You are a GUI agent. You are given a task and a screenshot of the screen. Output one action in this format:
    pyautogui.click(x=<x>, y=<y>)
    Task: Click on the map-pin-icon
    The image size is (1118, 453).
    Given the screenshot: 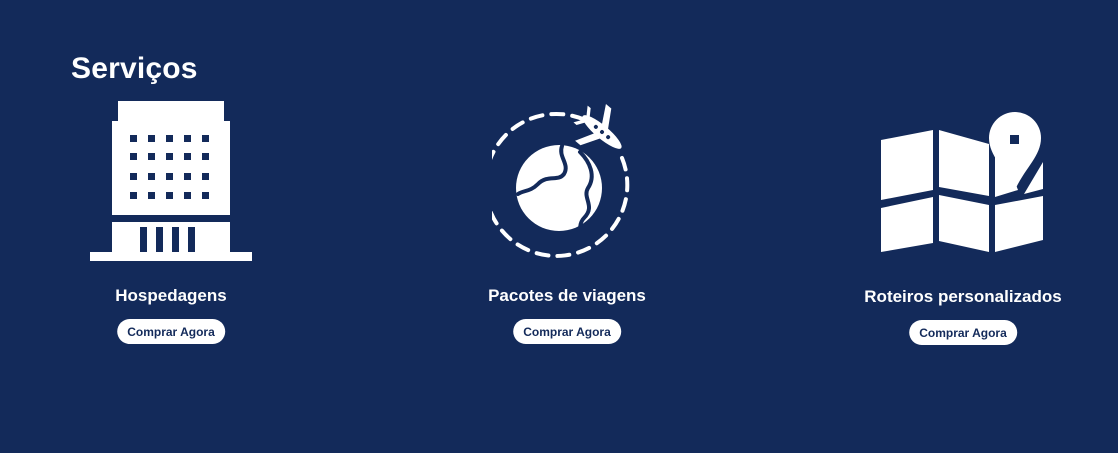 What is the action you would take?
    pyautogui.click(x=963, y=183)
    